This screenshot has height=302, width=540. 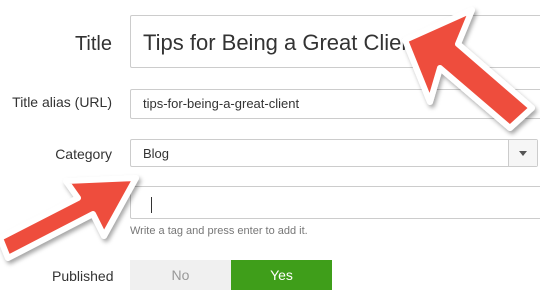 What do you see at coordinates (69, 218) in the screenshot?
I see `arrow-icon` at bounding box center [69, 218].